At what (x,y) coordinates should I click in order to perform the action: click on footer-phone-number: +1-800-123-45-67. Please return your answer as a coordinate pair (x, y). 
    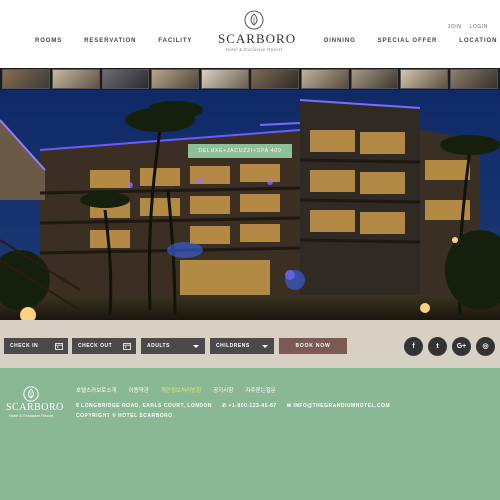
    Looking at the image, I should click on (252, 406).